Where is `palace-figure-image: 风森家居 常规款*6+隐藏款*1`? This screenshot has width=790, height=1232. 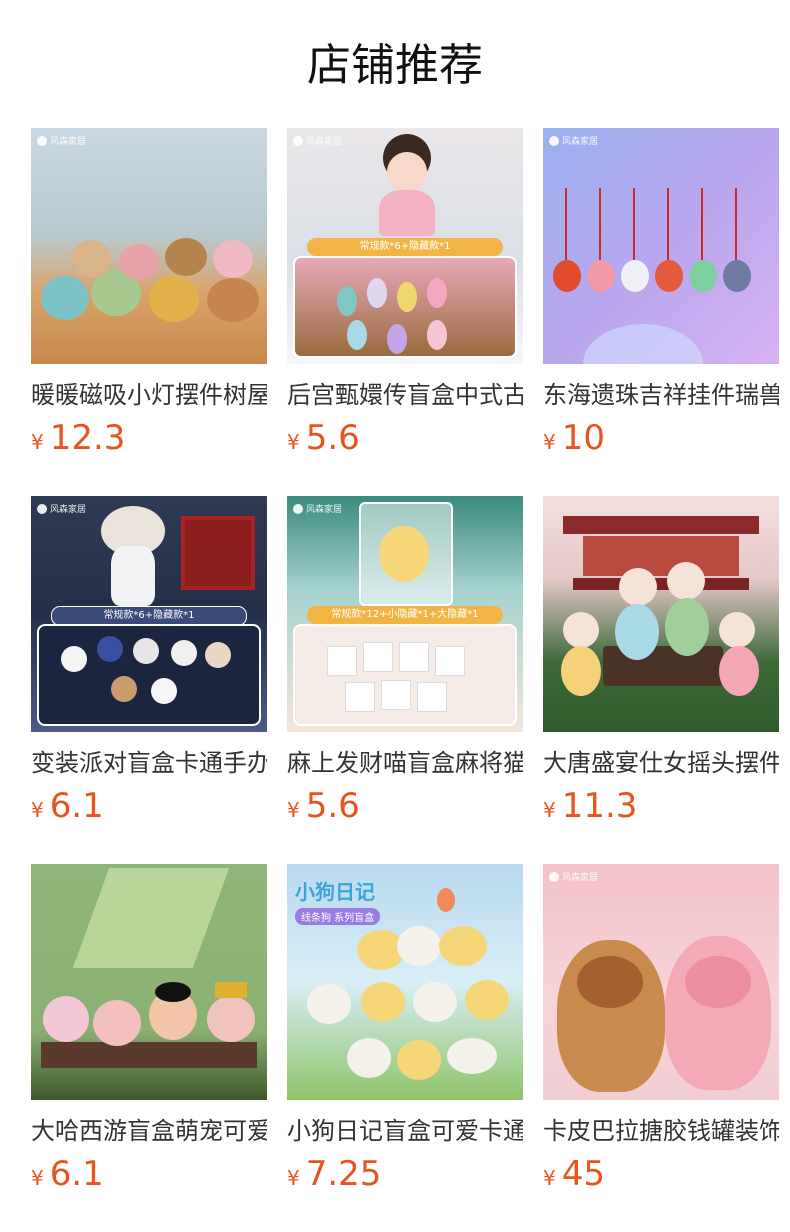 palace-figure-image: 风森家居 常规款*6+隐藏款*1 is located at coordinates (405, 246).